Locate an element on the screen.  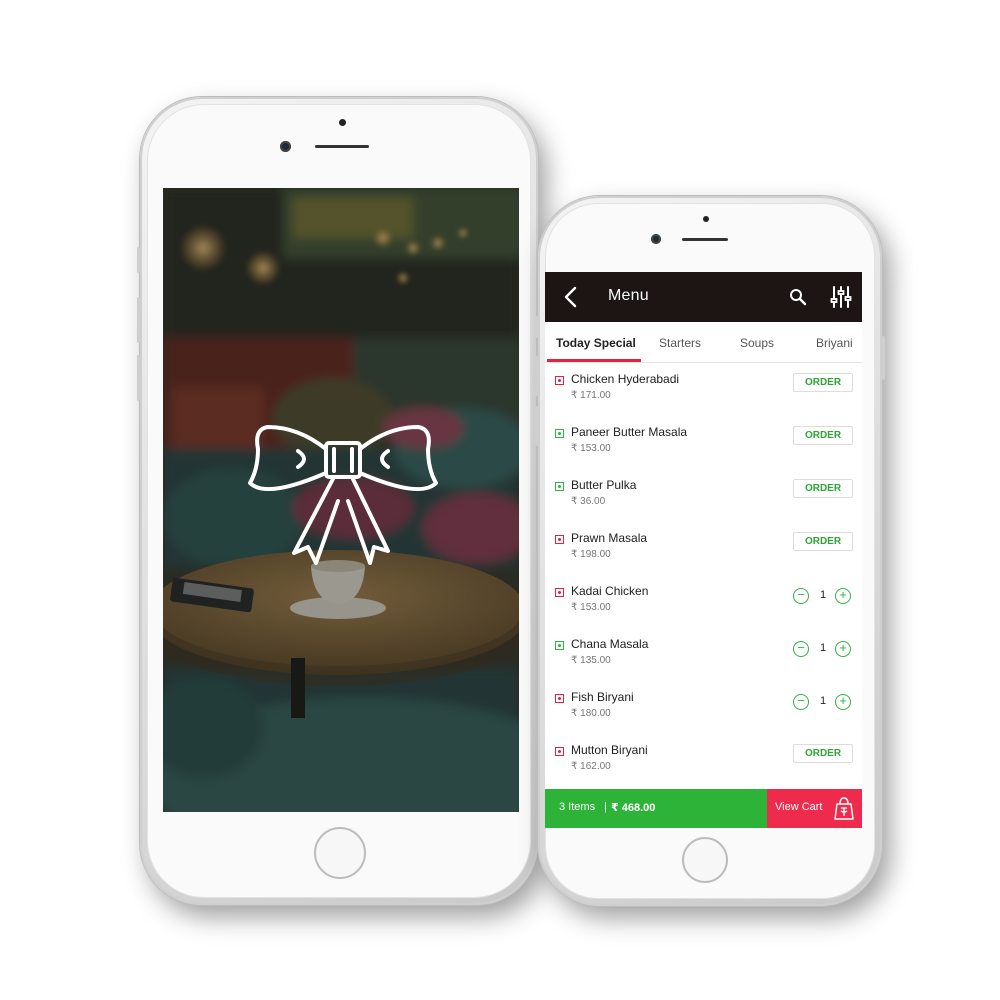
view-cart-button: View Cart is located at coordinates (814, 808).